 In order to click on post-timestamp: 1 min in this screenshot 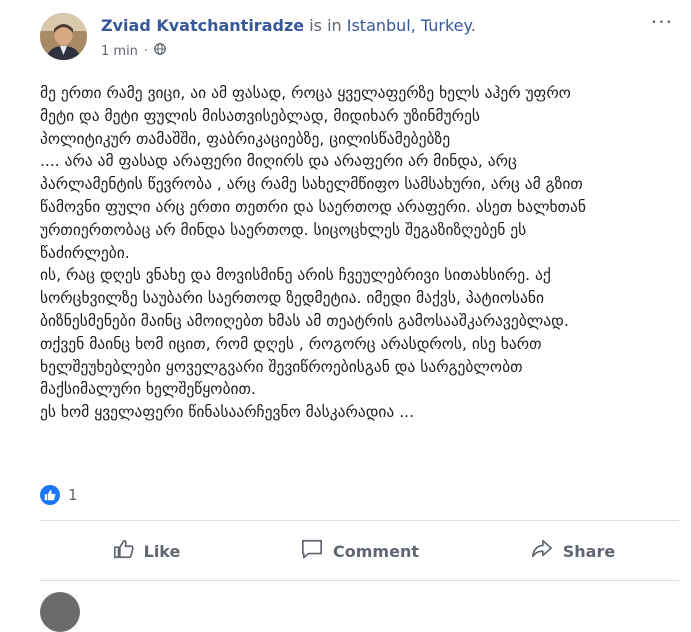, I will do `click(119, 51)`.